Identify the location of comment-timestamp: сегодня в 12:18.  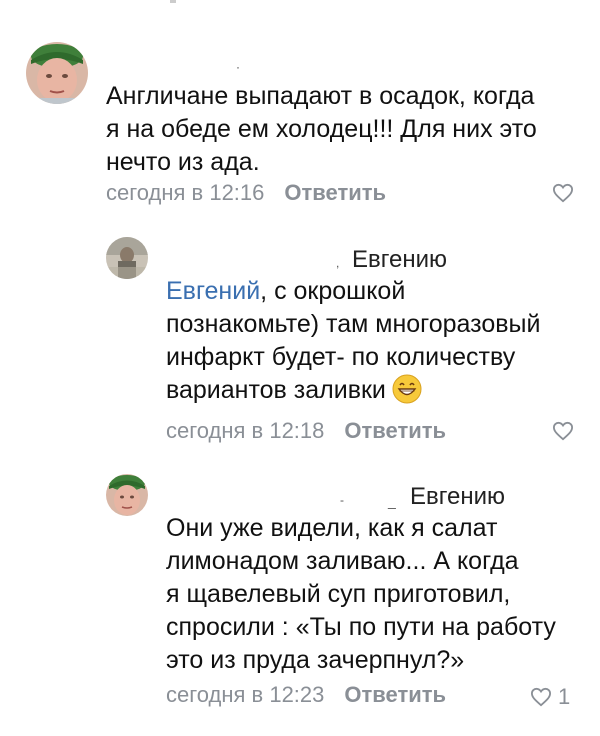
(245, 430).